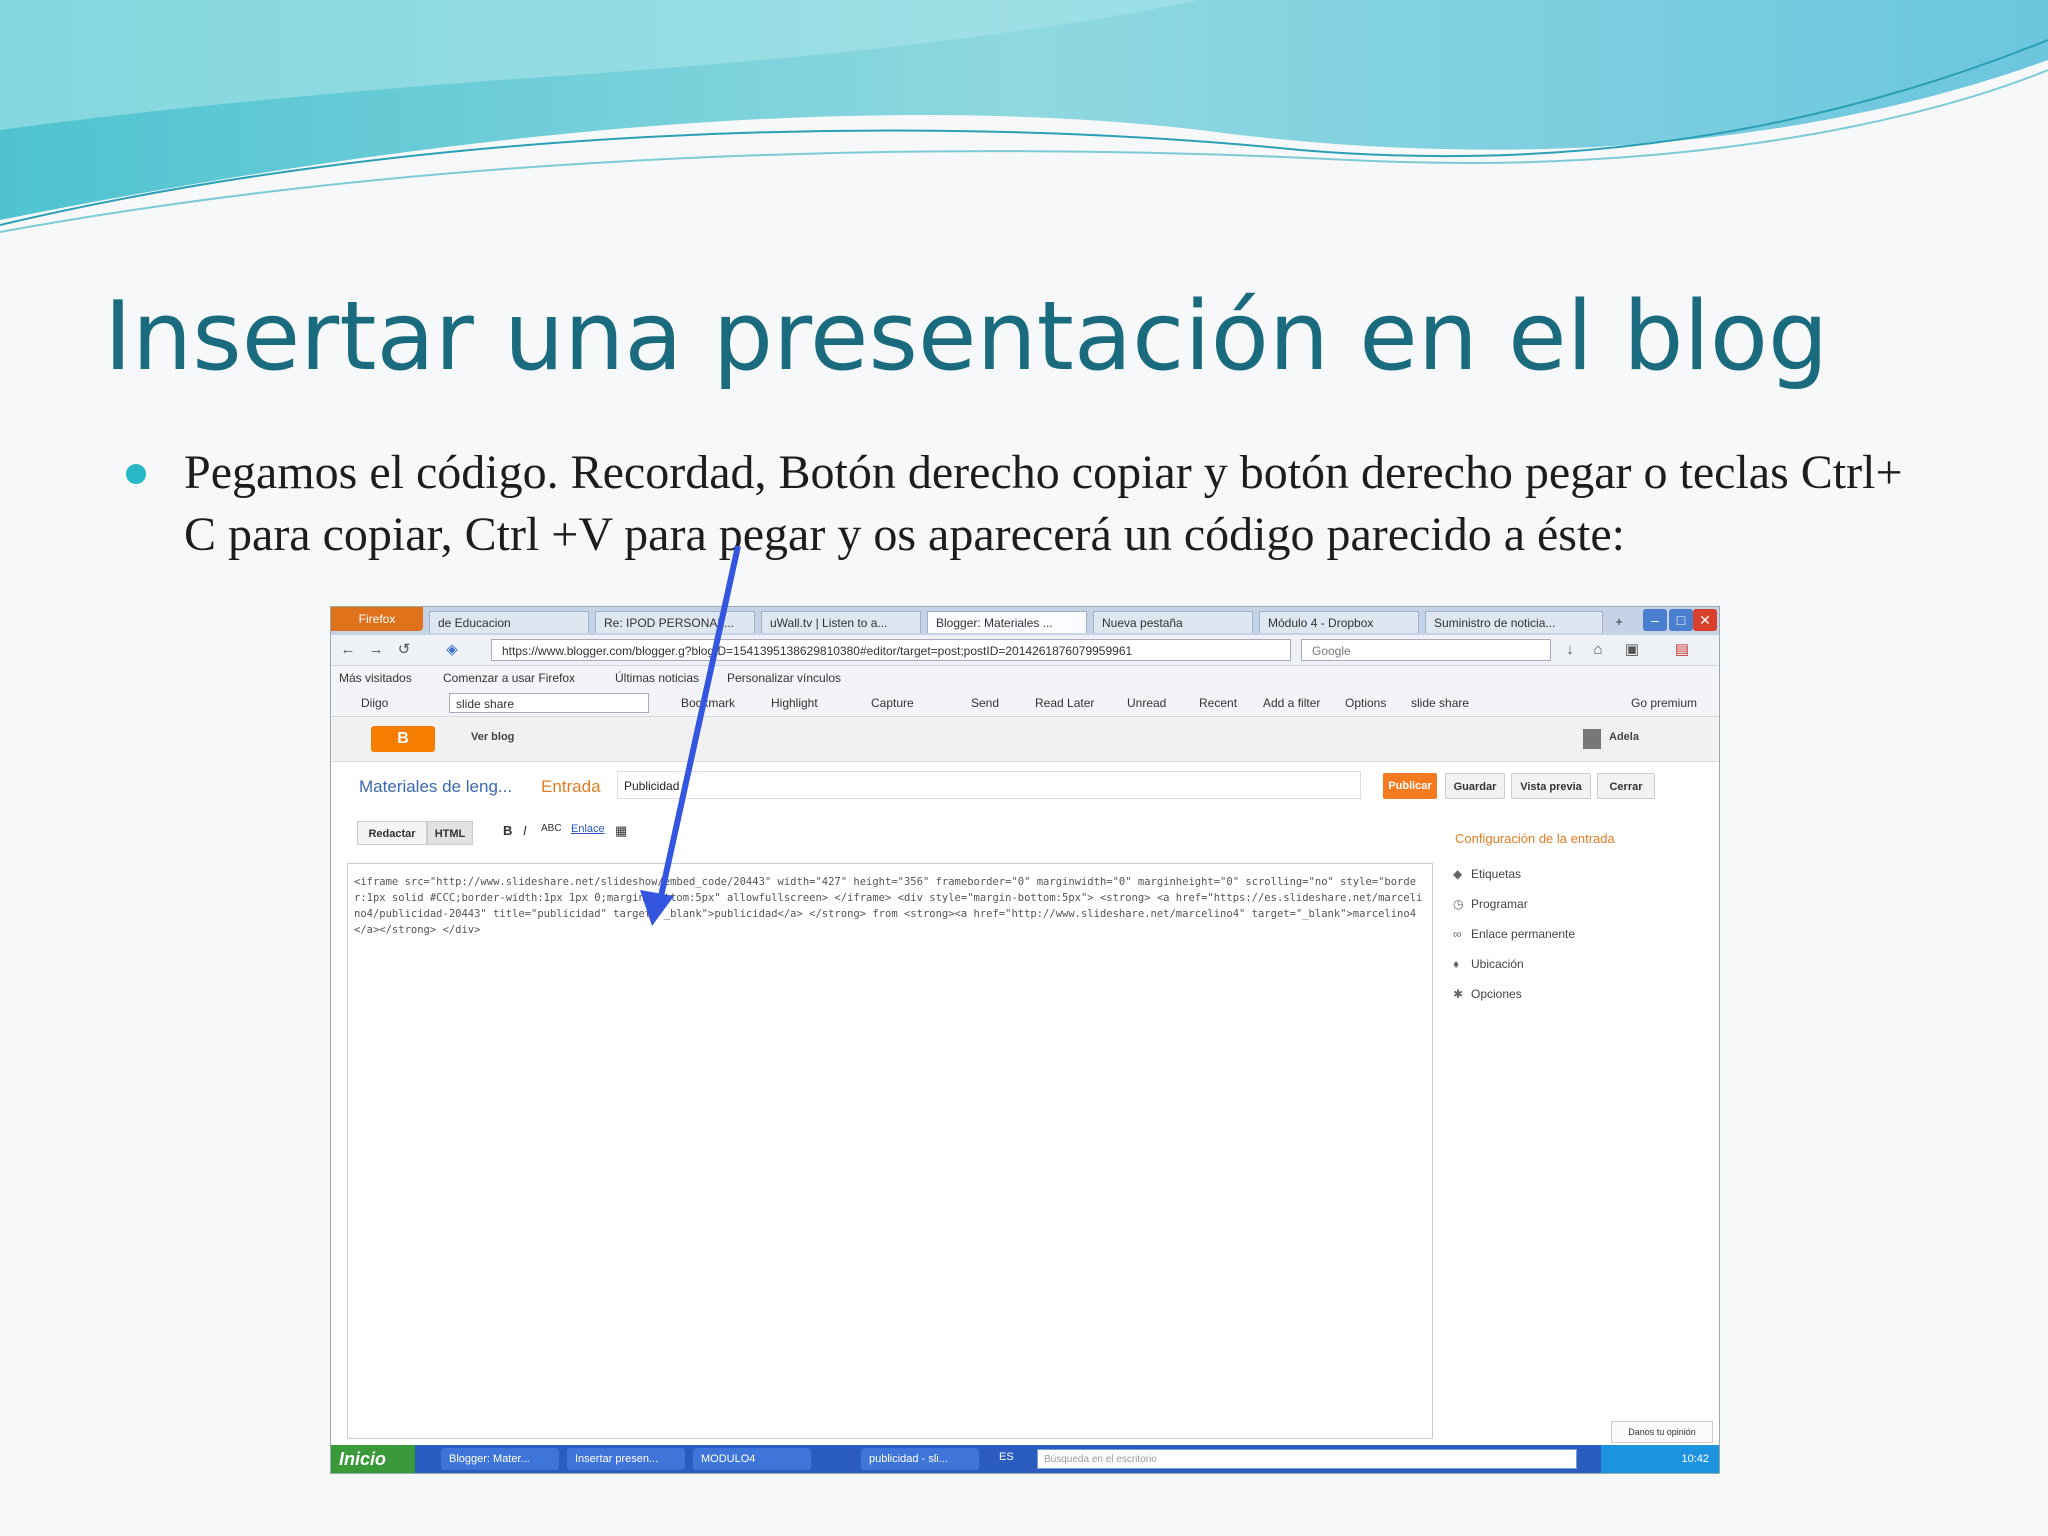  Describe the element at coordinates (1682, 650) in the screenshot. I see `addon-icon: ▤` at that location.